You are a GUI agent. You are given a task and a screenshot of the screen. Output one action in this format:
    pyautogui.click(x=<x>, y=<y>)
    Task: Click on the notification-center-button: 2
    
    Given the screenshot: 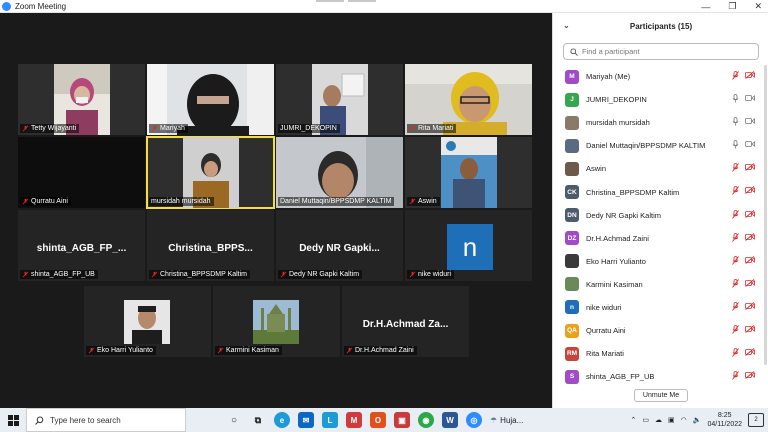 What is the action you would take?
    pyautogui.click(x=756, y=420)
    